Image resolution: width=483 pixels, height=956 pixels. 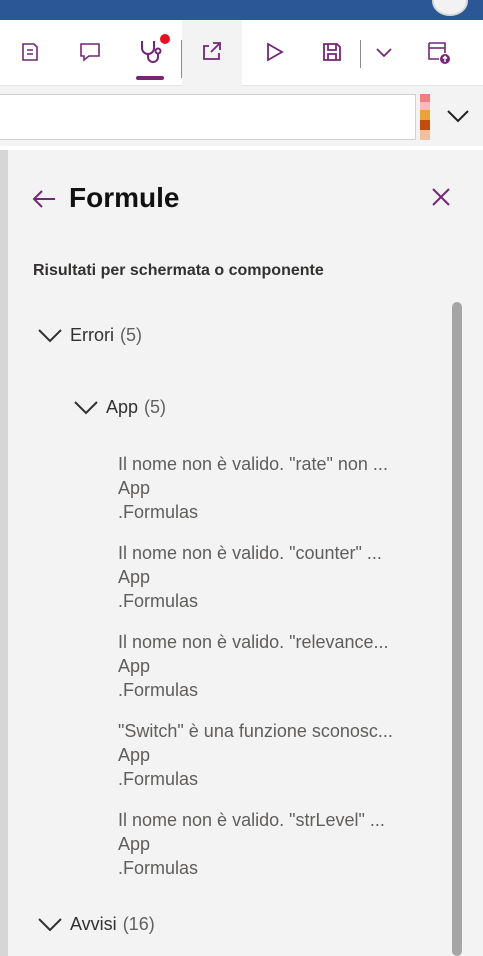 I want to click on app-group-label: App, so click(x=122, y=407).